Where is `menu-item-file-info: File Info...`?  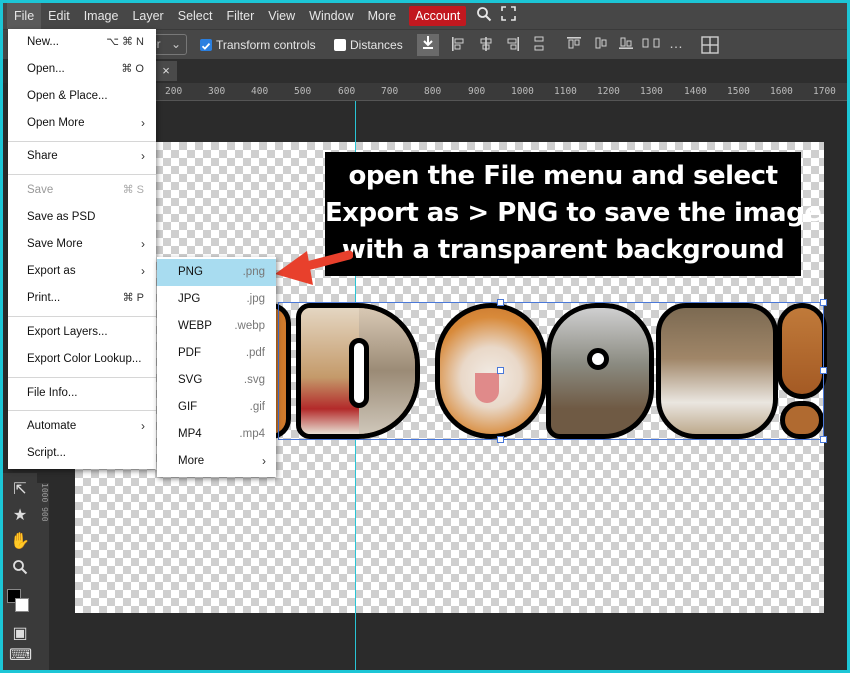
menu-item-file-info: File Info... is located at coordinates (82, 393).